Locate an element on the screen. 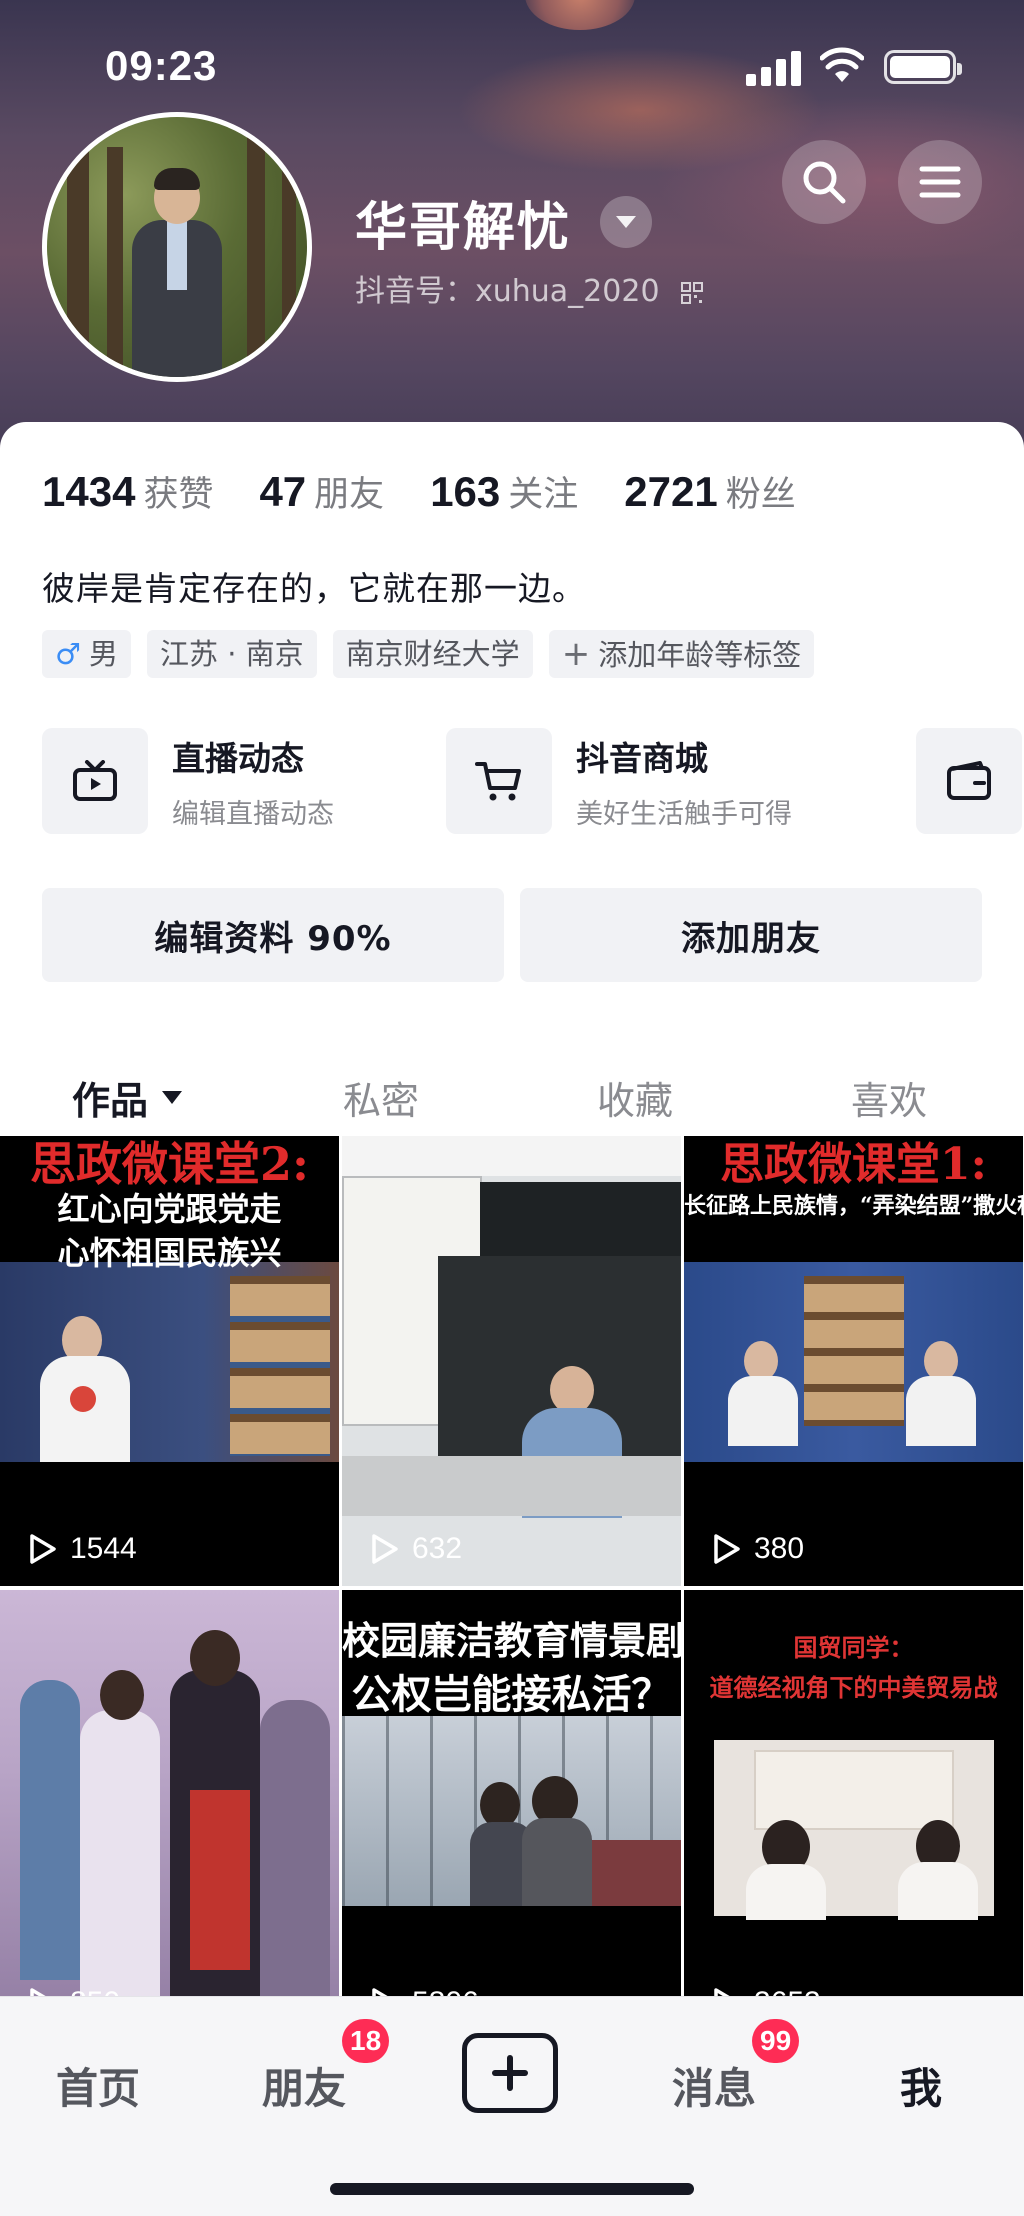 The height and width of the screenshot is (2216, 1024). service-shortcuts: 直播动态 编辑直播动态 抖音商城 美好生活触手可得 is located at coordinates (533, 783).